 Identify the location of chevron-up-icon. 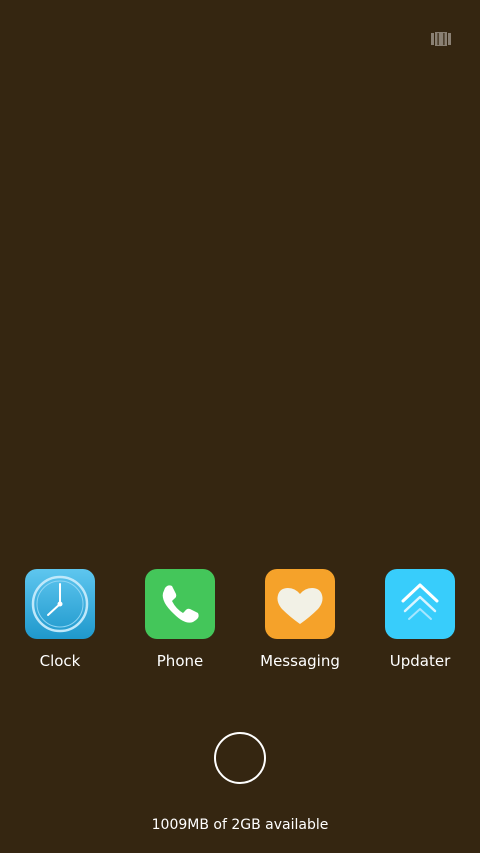
(420, 604).